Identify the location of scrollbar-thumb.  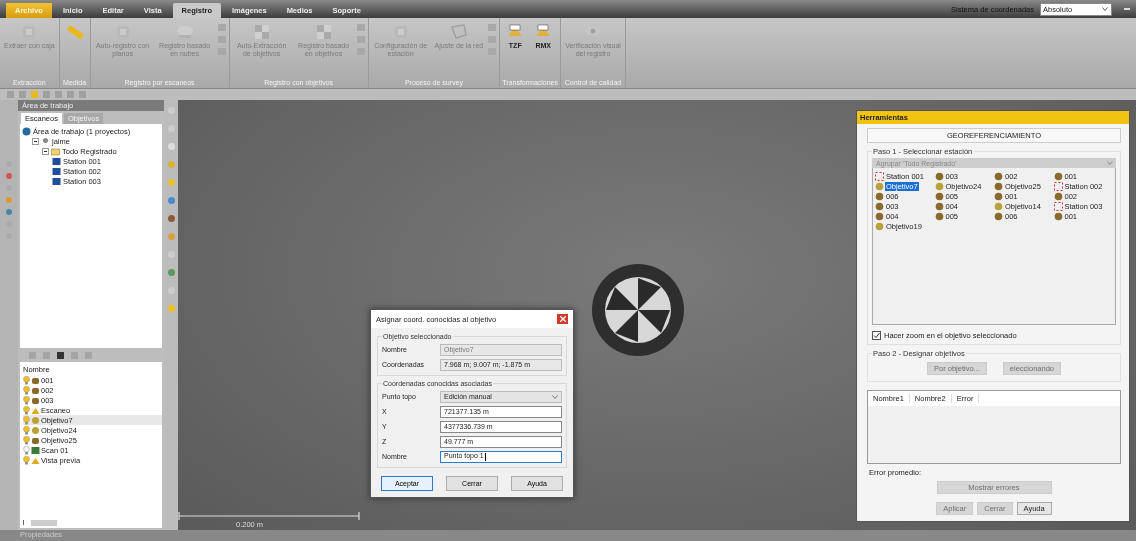
(44, 522).